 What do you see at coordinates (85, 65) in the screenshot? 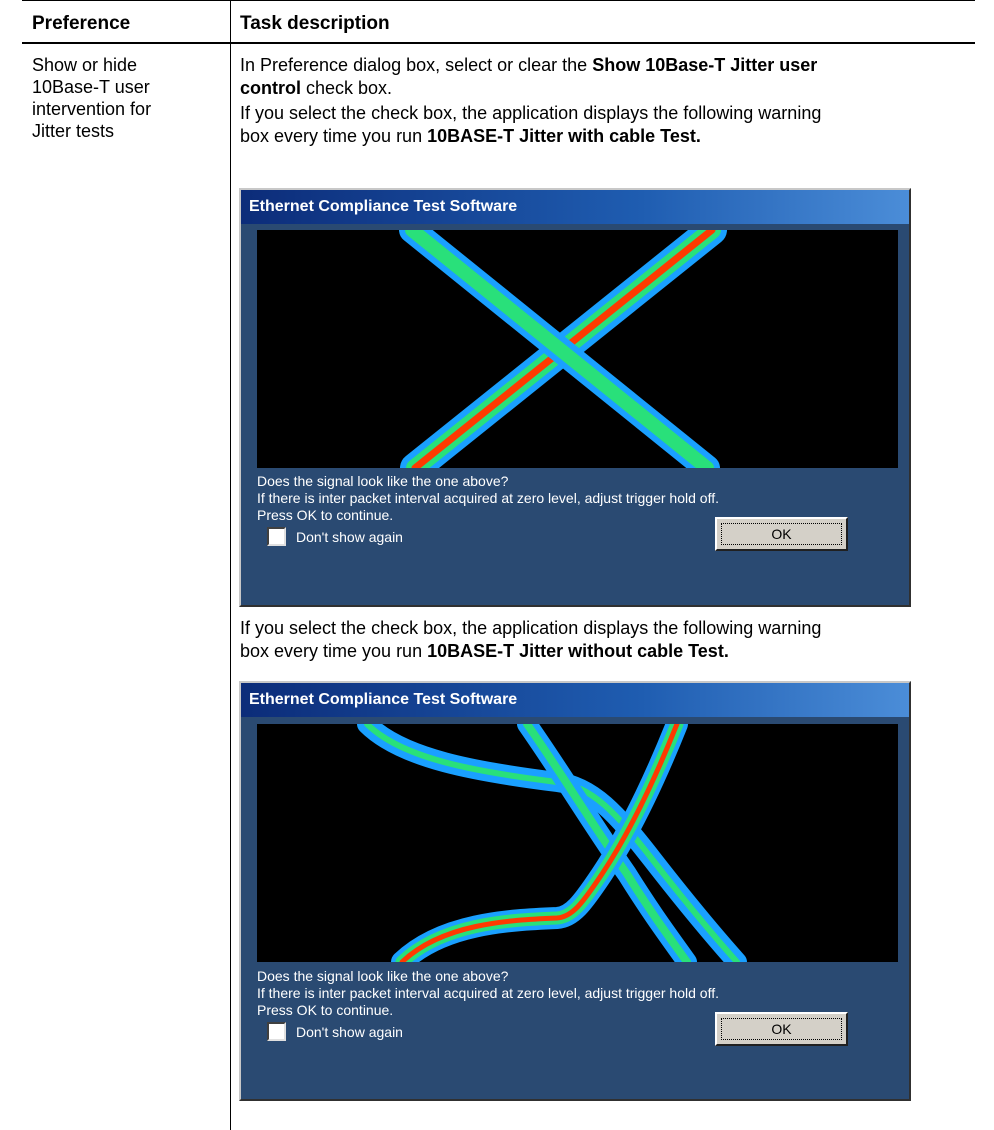
I see `preference-line: Show or hide` at bounding box center [85, 65].